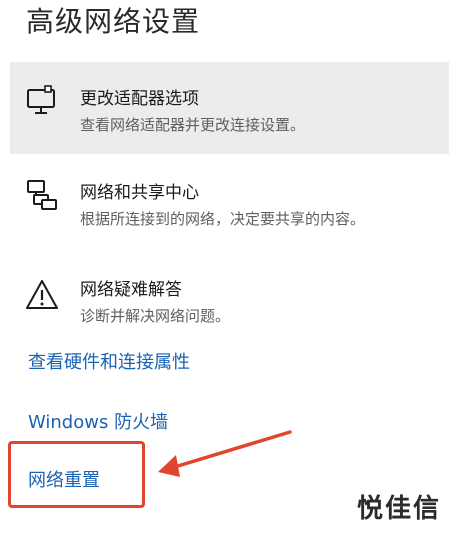  I want to click on watermark-text: 悦佳信, so click(398, 509).